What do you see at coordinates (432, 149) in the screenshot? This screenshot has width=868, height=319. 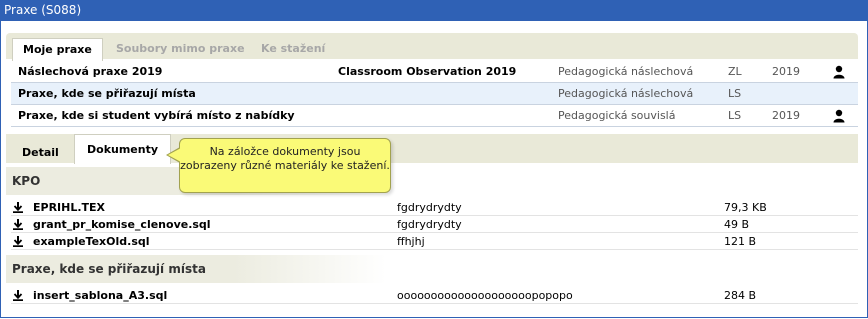 I see `detail-tab-bar: Detail Dokumenty` at bounding box center [432, 149].